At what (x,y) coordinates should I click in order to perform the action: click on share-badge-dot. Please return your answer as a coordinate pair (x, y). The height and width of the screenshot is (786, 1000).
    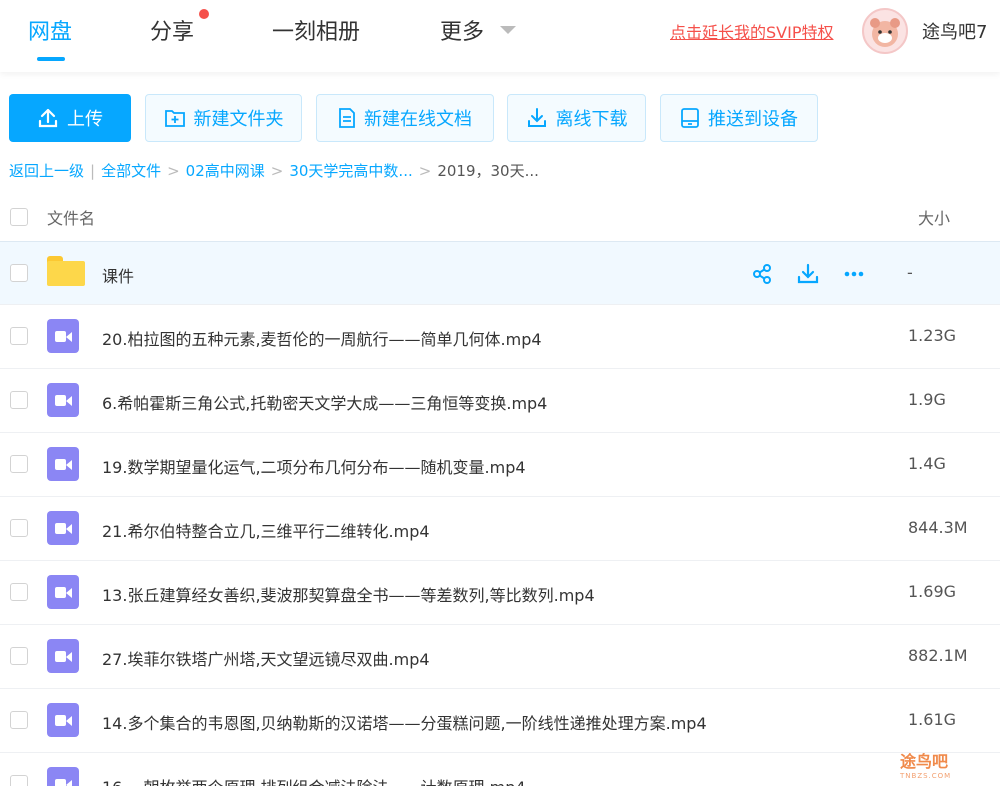
    Looking at the image, I should click on (204, 14).